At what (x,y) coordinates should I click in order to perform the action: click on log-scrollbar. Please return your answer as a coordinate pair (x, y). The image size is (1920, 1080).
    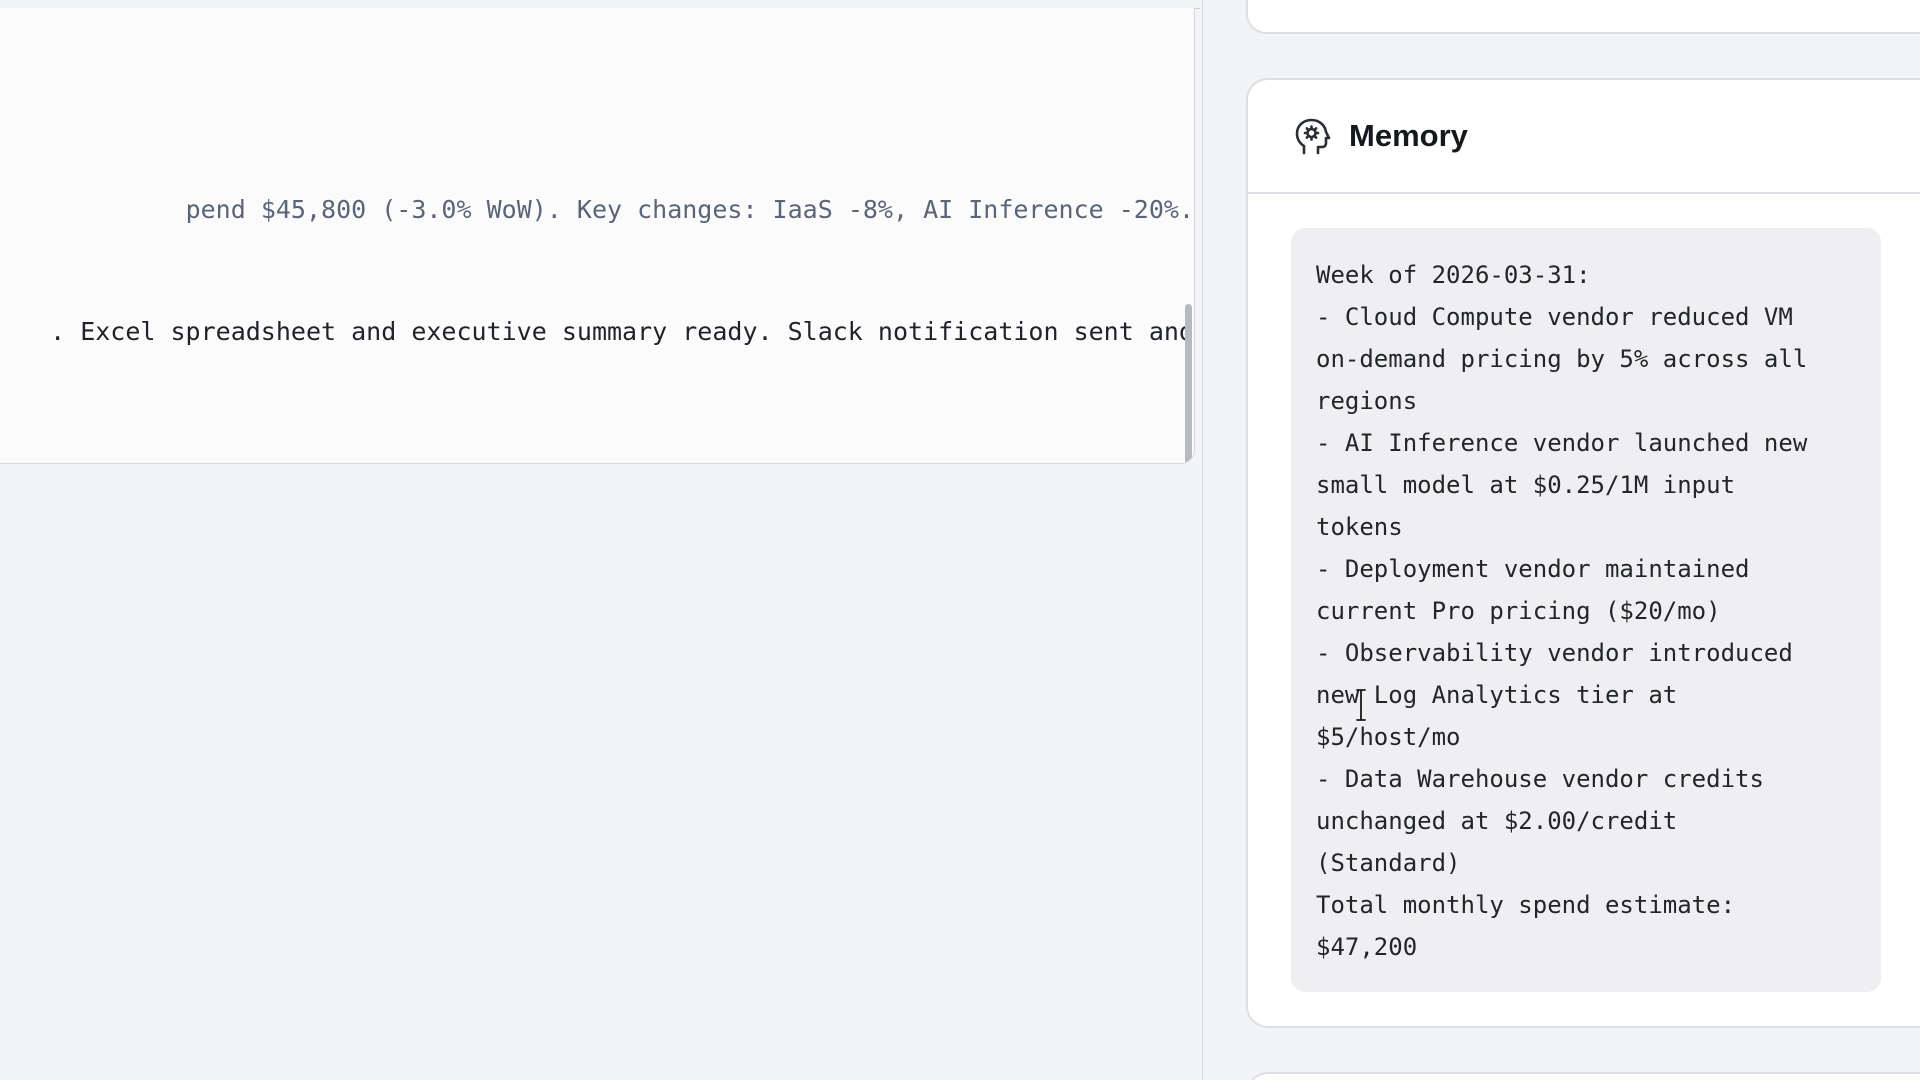
    Looking at the image, I should click on (1189, 235).